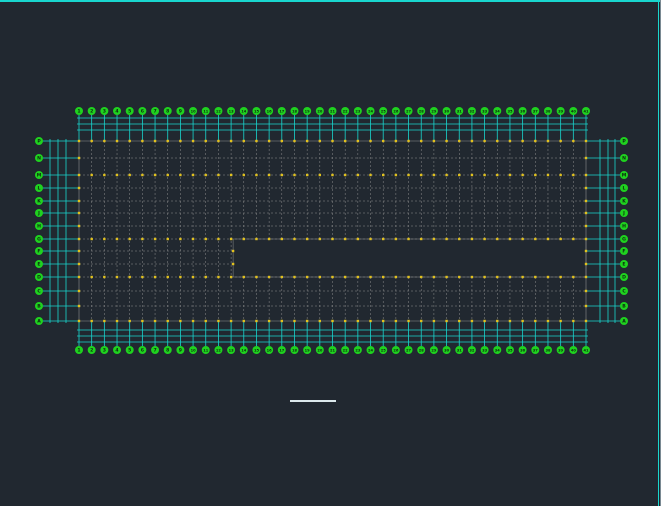 The height and width of the screenshot is (506, 661). What do you see at coordinates (573, 175) in the screenshot?
I see `column-mark-M40` at bounding box center [573, 175].